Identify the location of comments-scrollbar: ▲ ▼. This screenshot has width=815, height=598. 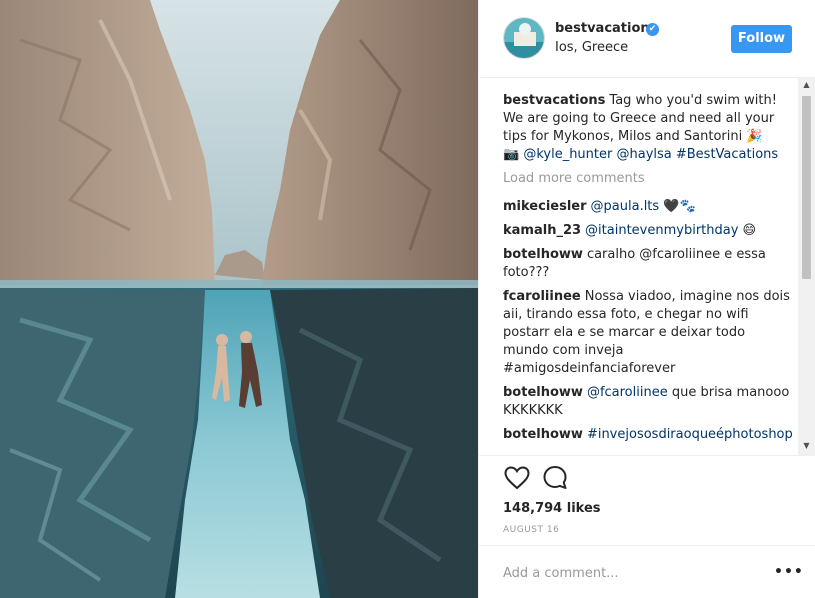
(806, 266).